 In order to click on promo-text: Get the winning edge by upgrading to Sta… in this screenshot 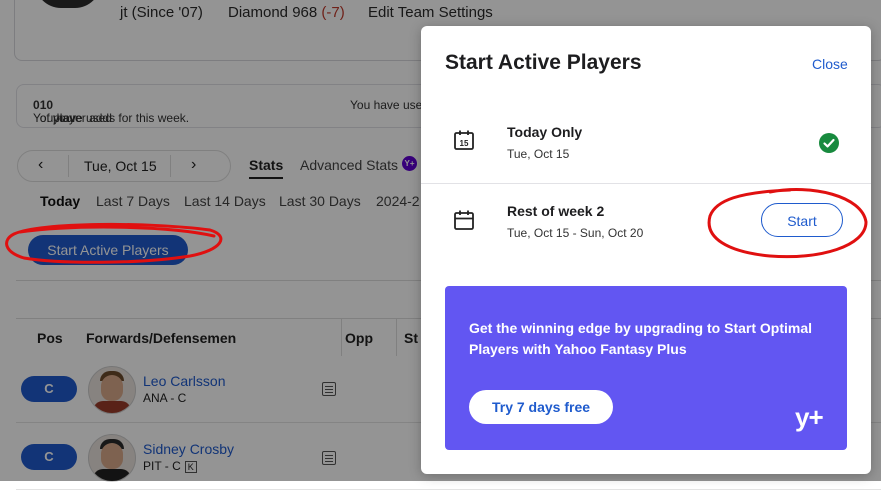, I will do `click(641, 338)`.